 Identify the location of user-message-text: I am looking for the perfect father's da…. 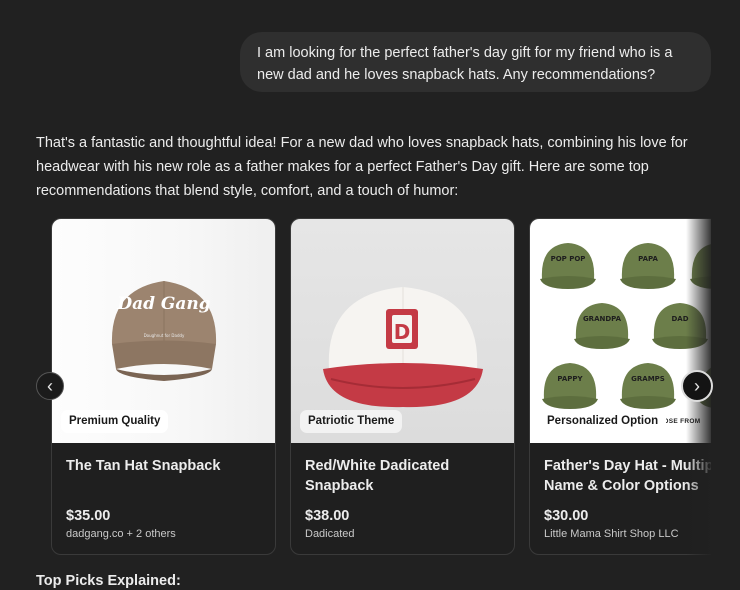
(465, 64).